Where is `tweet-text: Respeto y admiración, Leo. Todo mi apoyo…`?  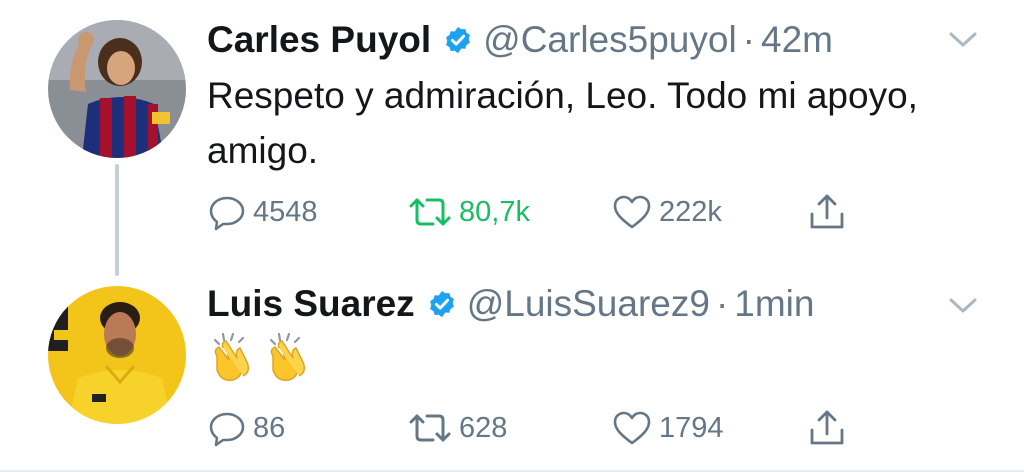 tweet-text: Respeto y admiración, Leo. Todo mi apoyo… is located at coordinates (562, 123).